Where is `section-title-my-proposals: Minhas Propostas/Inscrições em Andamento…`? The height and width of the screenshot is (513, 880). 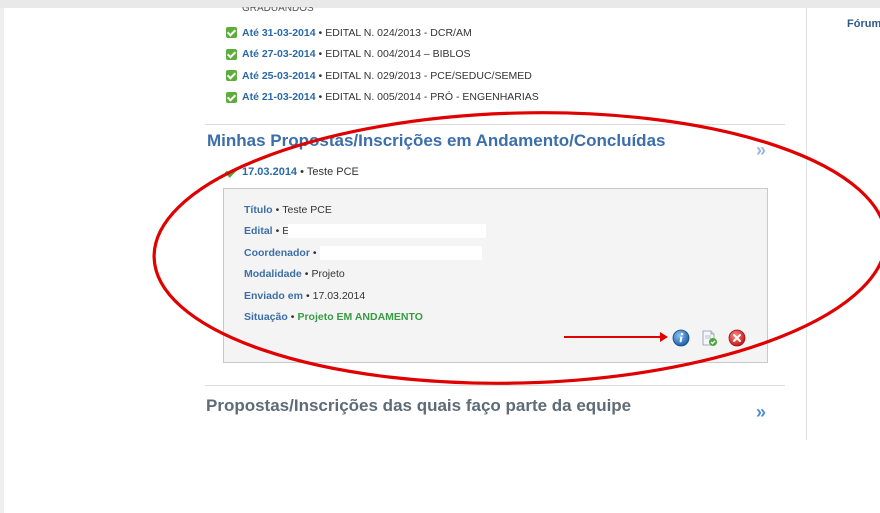
section-title-my-proposals: Minhas Propostas/Inscrições em Andamento… is located at coordinates (436, 140).